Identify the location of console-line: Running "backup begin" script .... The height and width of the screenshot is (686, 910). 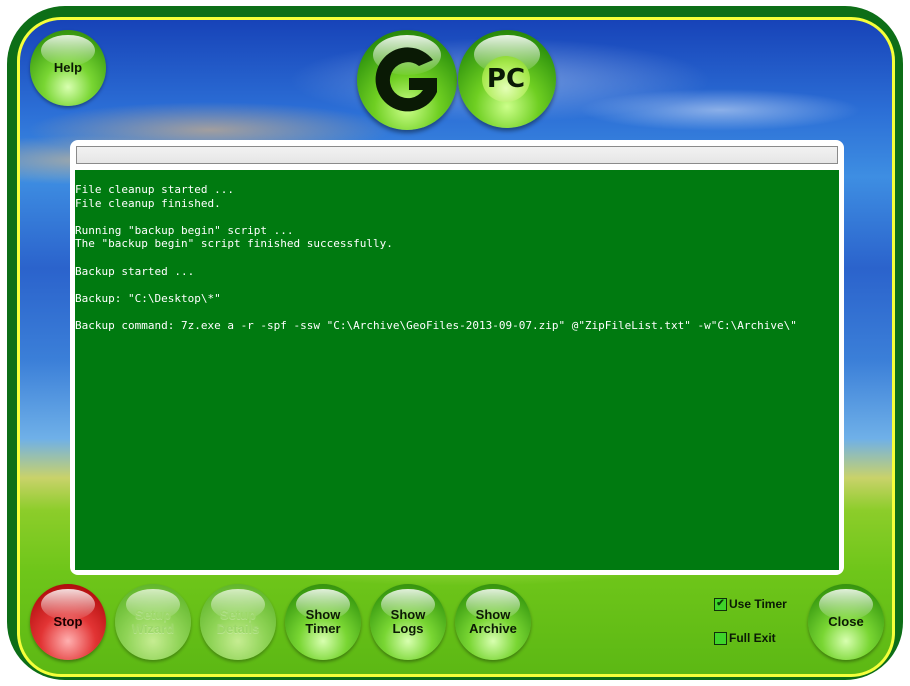
(184, 230).